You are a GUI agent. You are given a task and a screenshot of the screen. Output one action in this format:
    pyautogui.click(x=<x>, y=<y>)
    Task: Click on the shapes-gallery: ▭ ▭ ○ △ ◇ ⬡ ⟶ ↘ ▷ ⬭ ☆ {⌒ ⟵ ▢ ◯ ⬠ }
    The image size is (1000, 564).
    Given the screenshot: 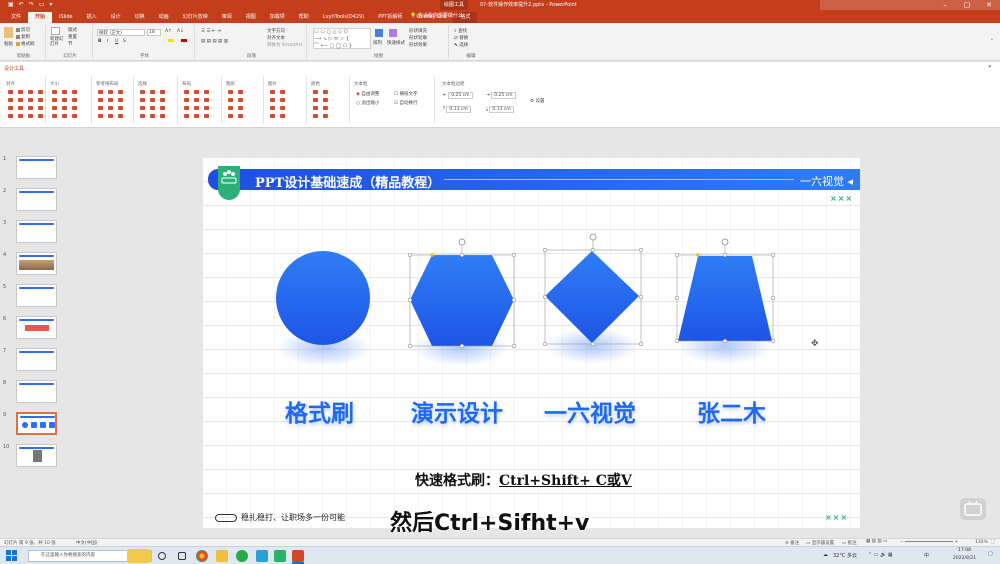 What is the action you would take?
    pyautogui.click(x=342, y=38)
    